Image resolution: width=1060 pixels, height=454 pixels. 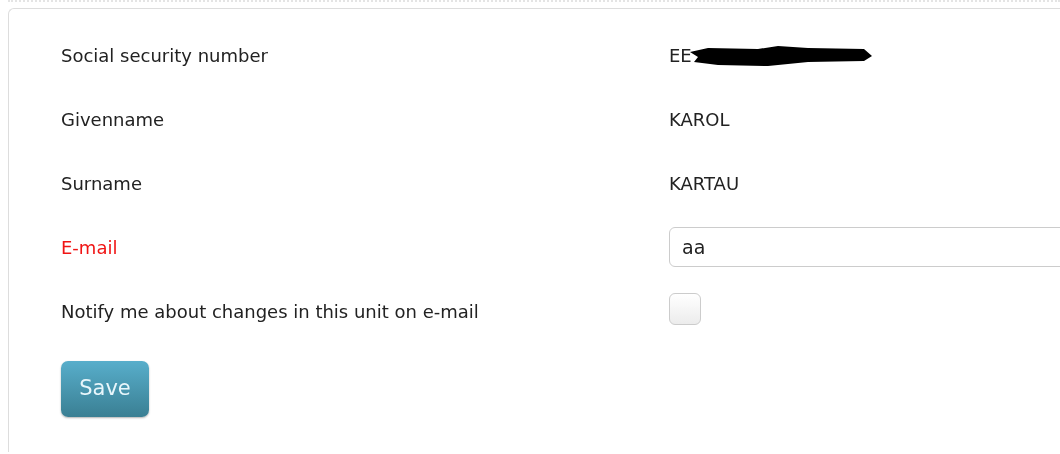 What do you see at coordinates (685, 309) in the screenshot?
I see `checkbox` at bounding box center [685, 309].